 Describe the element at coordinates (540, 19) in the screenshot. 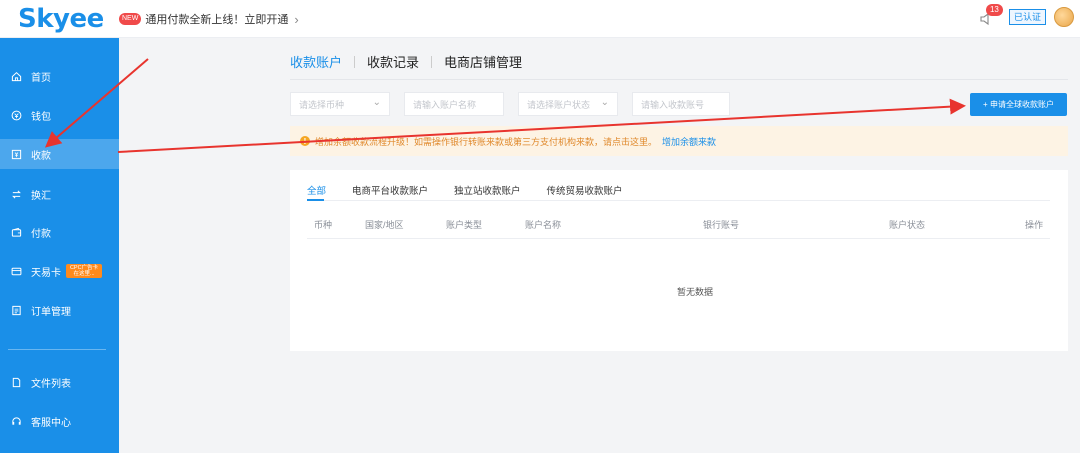

I see `top-bar: Skyee NEW 通用付款全新上线！立即开通 › 13 已认证` at that location.